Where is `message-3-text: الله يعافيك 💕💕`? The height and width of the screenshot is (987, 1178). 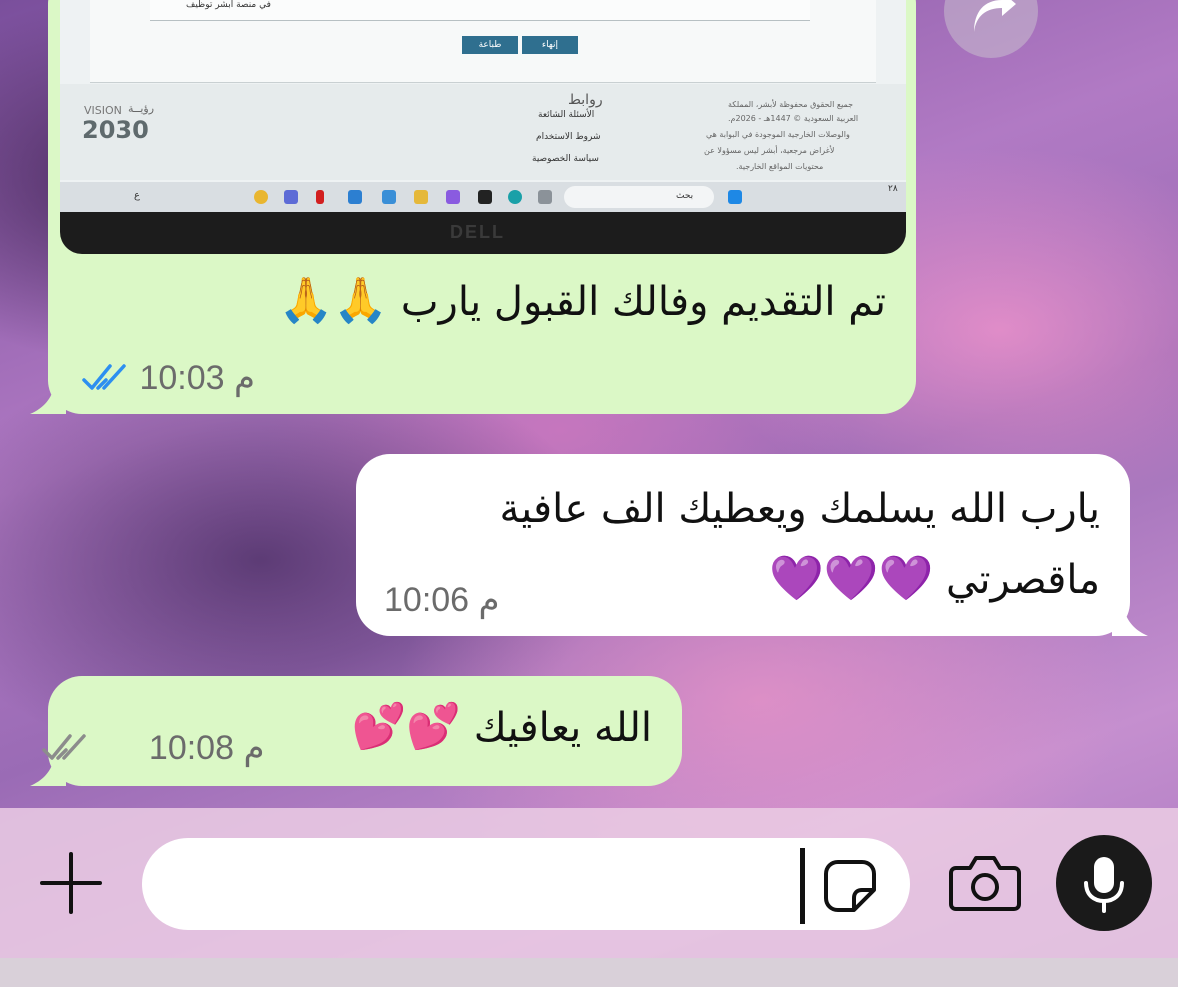 message-3-text: الله يعافيك 💕💕 is located at coordinates (501, 727).